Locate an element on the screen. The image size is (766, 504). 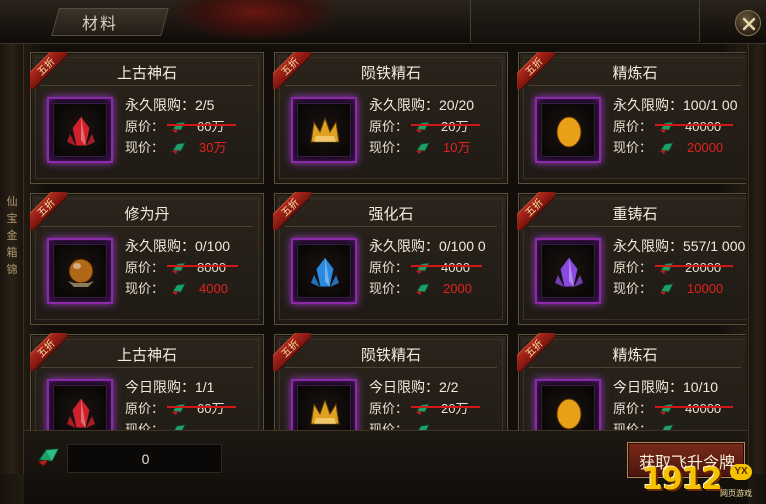
original-price-row: 原价： 20万 is located at coordinates (436, 408).